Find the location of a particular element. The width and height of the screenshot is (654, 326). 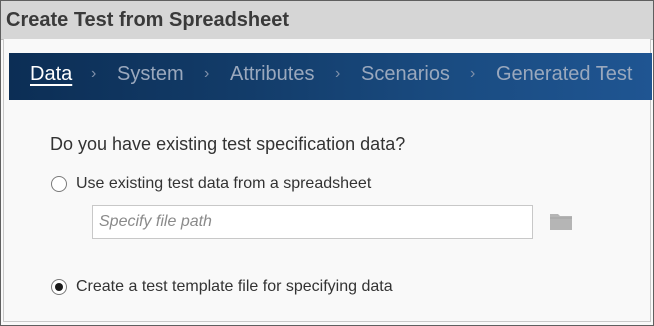

wizard-step-data: Data is located at coordinates (51, 74).